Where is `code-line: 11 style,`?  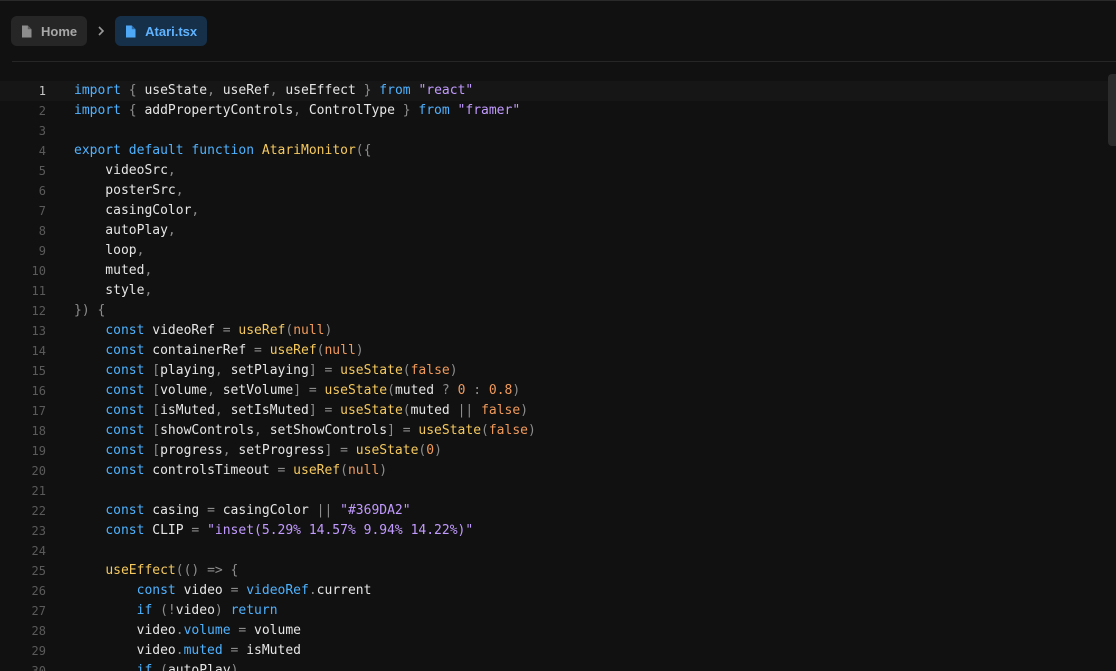
code-line: 11 style, is located at coordinates (558, 291).